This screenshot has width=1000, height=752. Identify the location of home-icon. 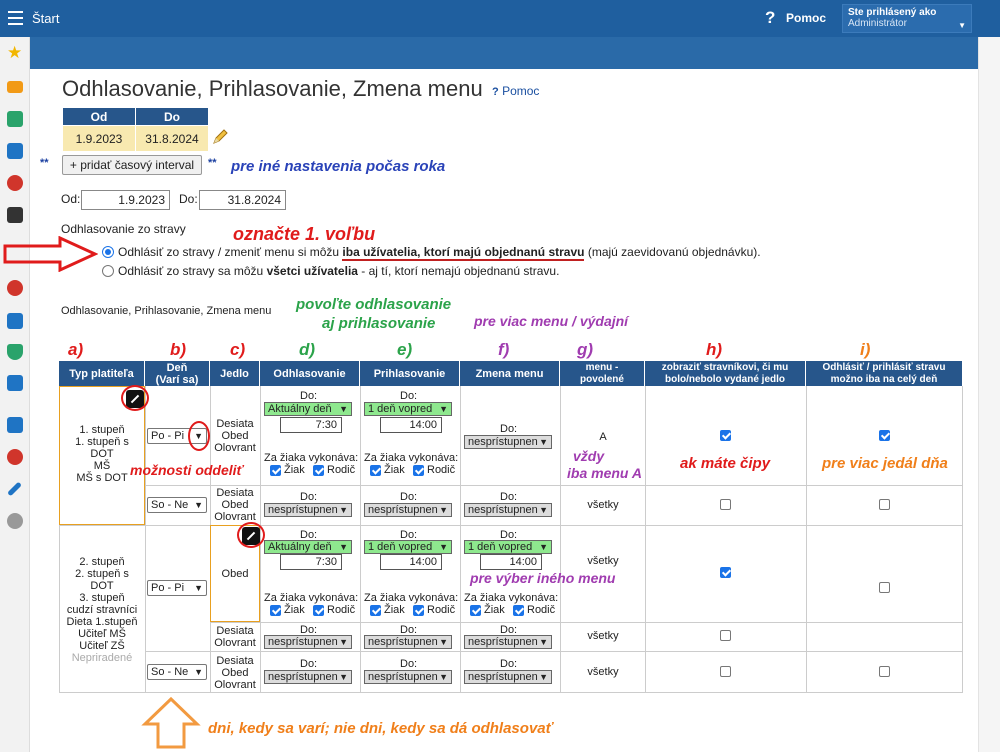
(15, 119).